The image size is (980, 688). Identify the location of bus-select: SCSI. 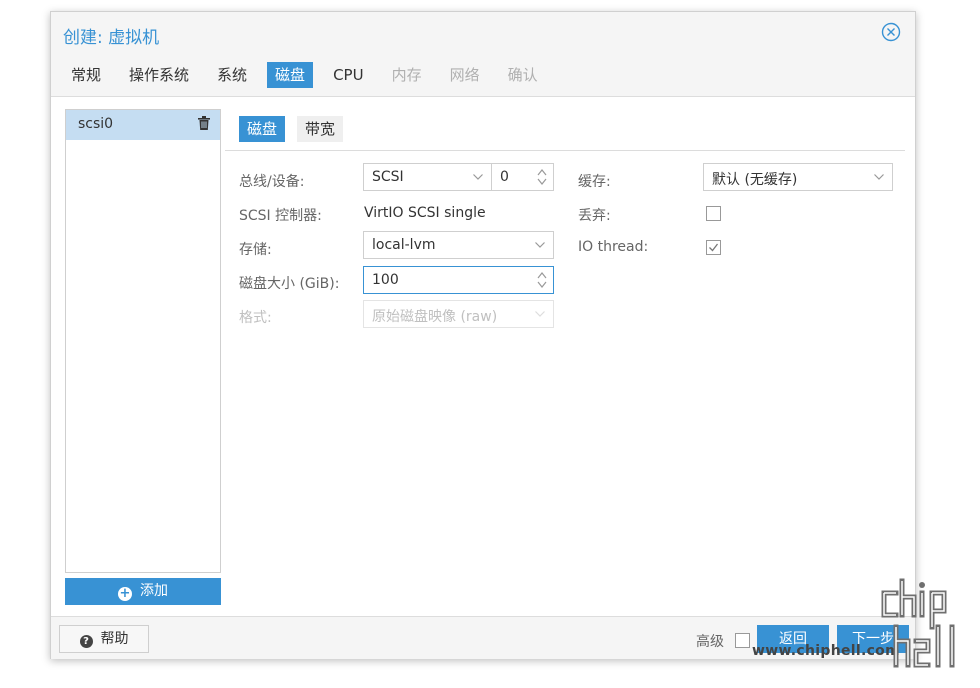
(427, 177).